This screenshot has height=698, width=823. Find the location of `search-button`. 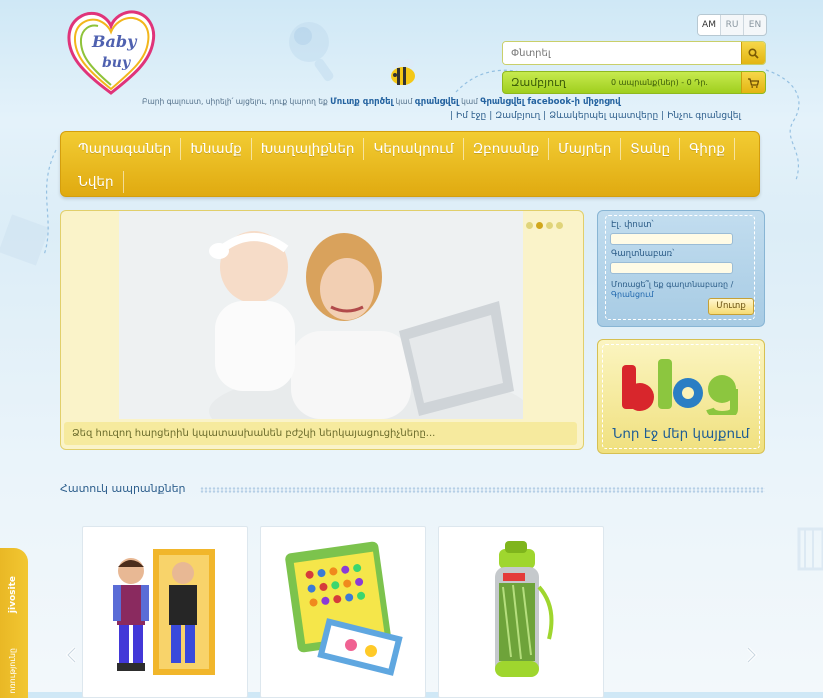

search-button is located at coordinates (753, 53).